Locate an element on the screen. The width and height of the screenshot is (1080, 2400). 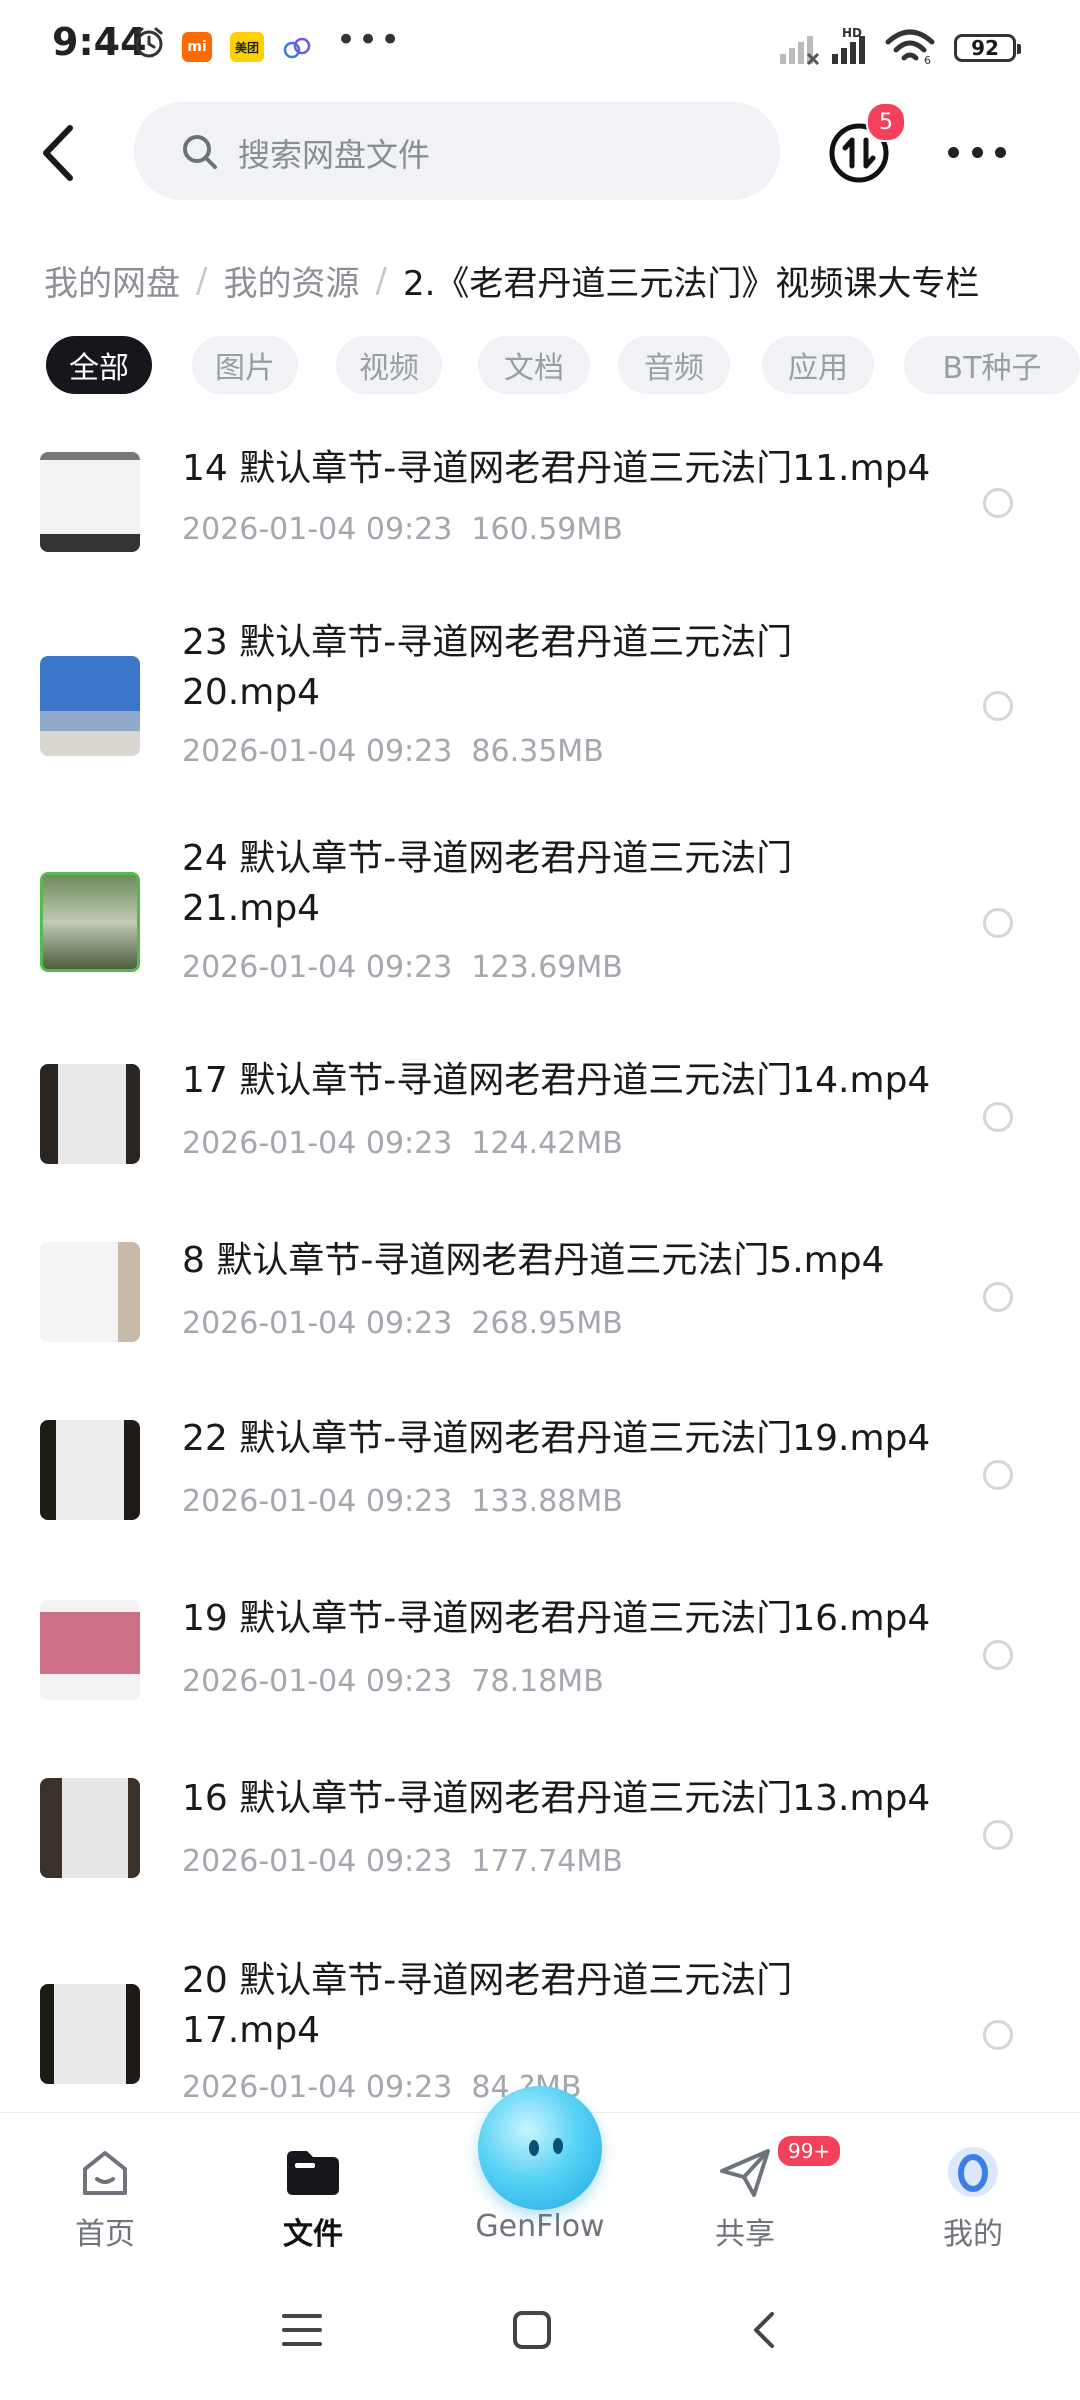
nav-label-genflow: GenFlow is located at coordinates (540, 2226).